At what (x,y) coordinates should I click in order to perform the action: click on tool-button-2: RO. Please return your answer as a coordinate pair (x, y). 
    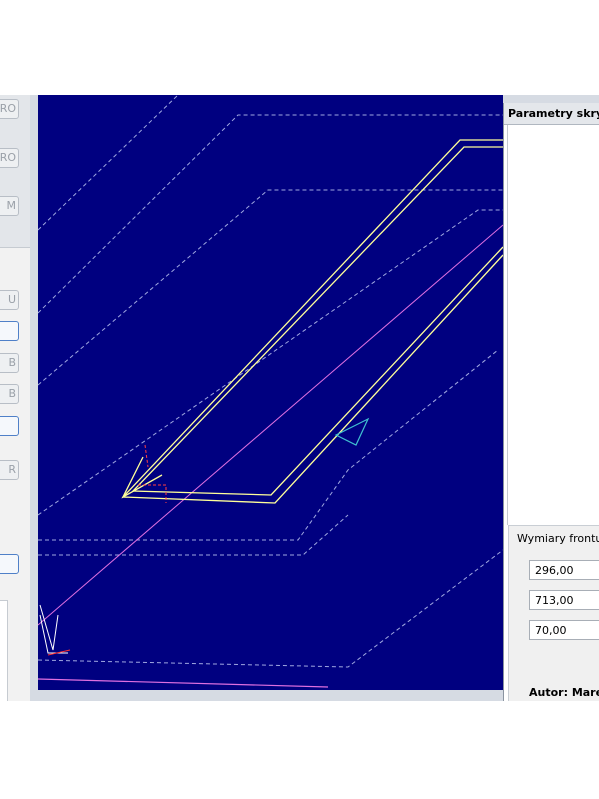
    Looking at the image, I should click on (9, 158).